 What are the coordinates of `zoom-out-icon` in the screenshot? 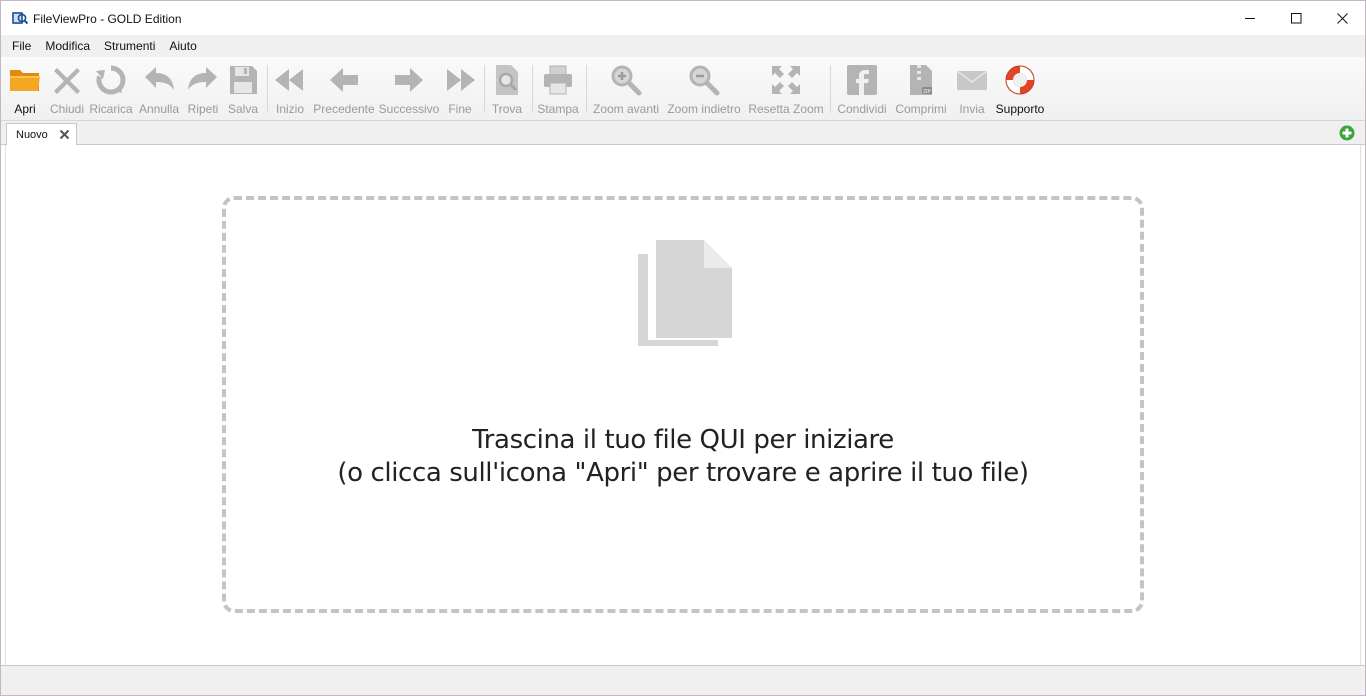 It's located at (704, 80).